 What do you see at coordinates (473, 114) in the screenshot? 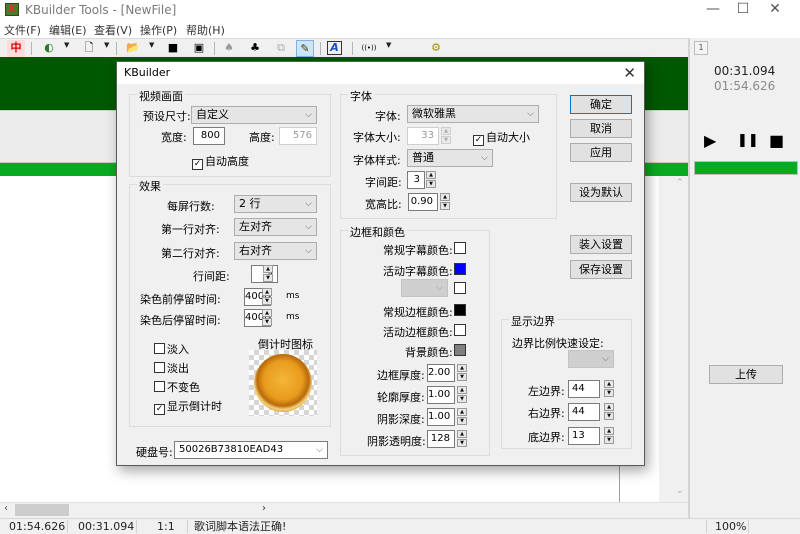
I see `font-select: 微软雅黑 ⌵` at bounding box center [473, 114].